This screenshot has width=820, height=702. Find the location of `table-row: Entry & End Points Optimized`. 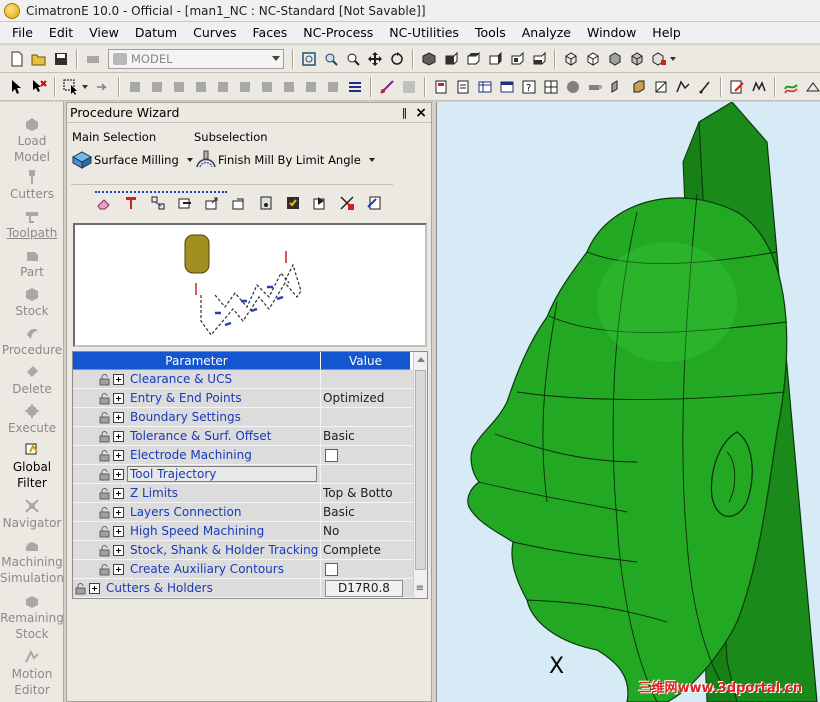

table-row: Entry & End Points Optimized is located at coordinates (243, 398).